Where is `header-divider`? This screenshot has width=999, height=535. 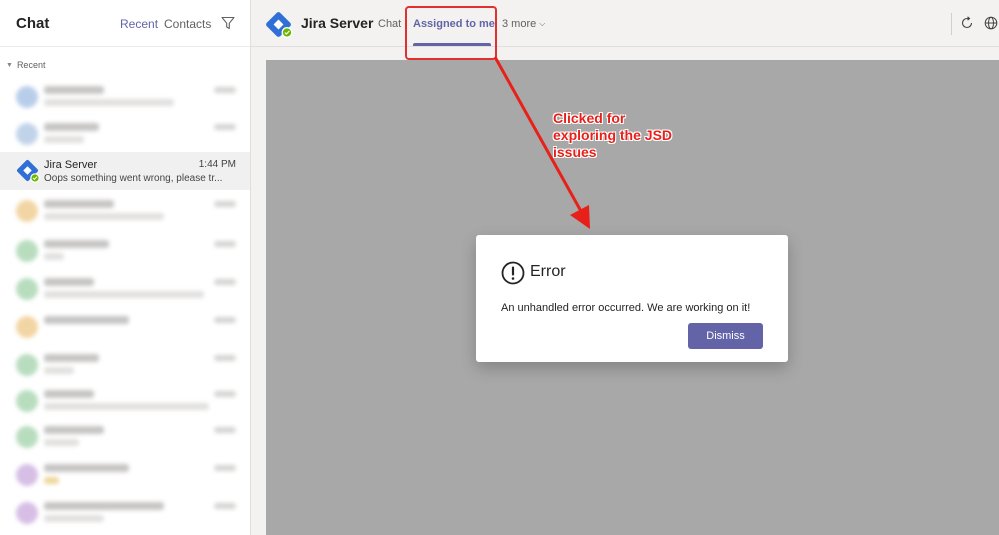 header-divider is located at coordinates (951, 24).